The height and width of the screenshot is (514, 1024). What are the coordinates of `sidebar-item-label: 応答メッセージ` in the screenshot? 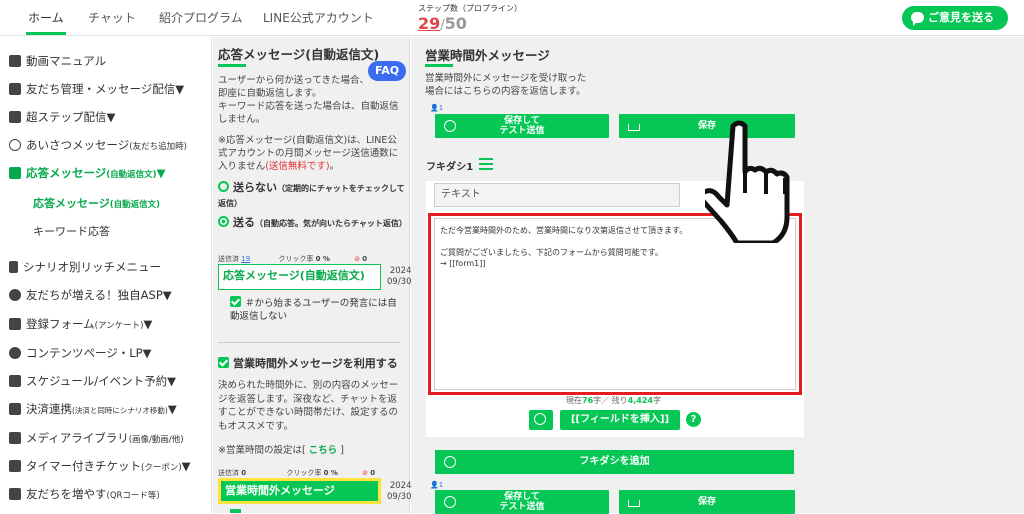 It's located at (66, 173).